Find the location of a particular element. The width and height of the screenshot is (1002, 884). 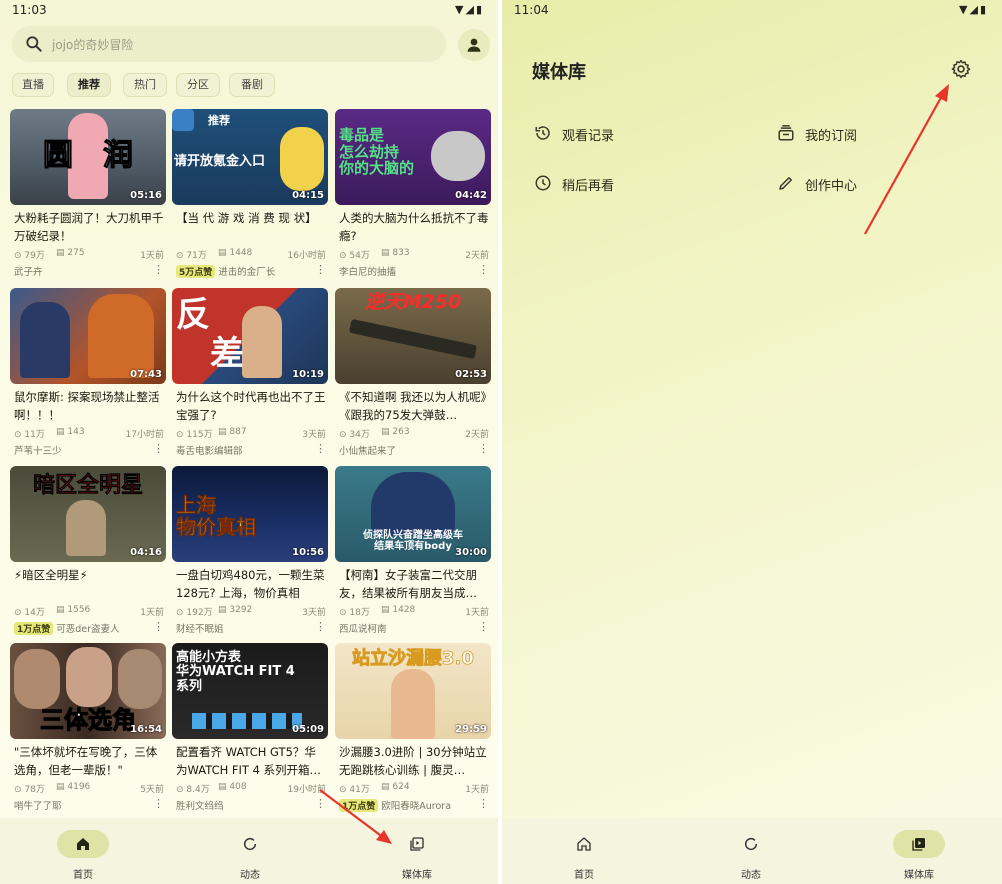

video-thumbnail: 07:43 is located at coordinates (88, 336).